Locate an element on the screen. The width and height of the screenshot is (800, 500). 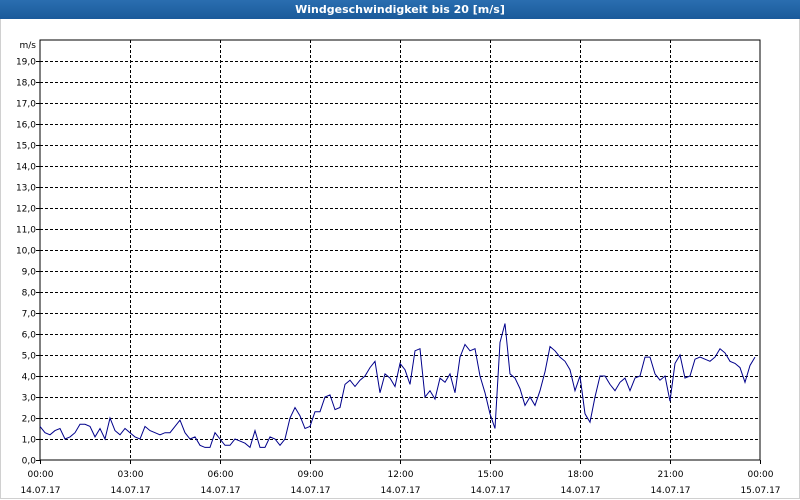
y-tick-label: 4,0 is located at coordinates (29, 378).